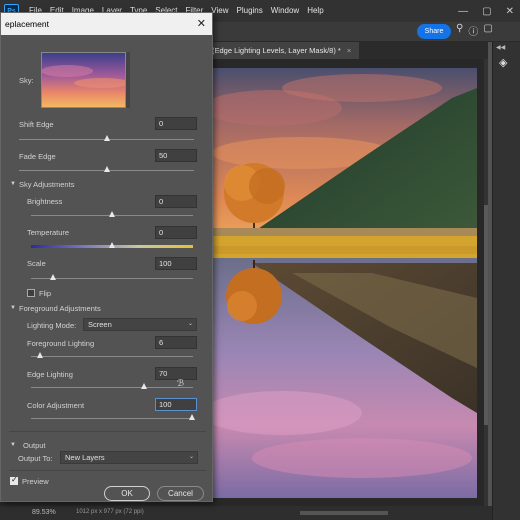 This screenshot has height=520, width=520. I want to click on document-tab: (Edge Lighting Levels, Layer Mask/8) * ×, so click(284, 50).